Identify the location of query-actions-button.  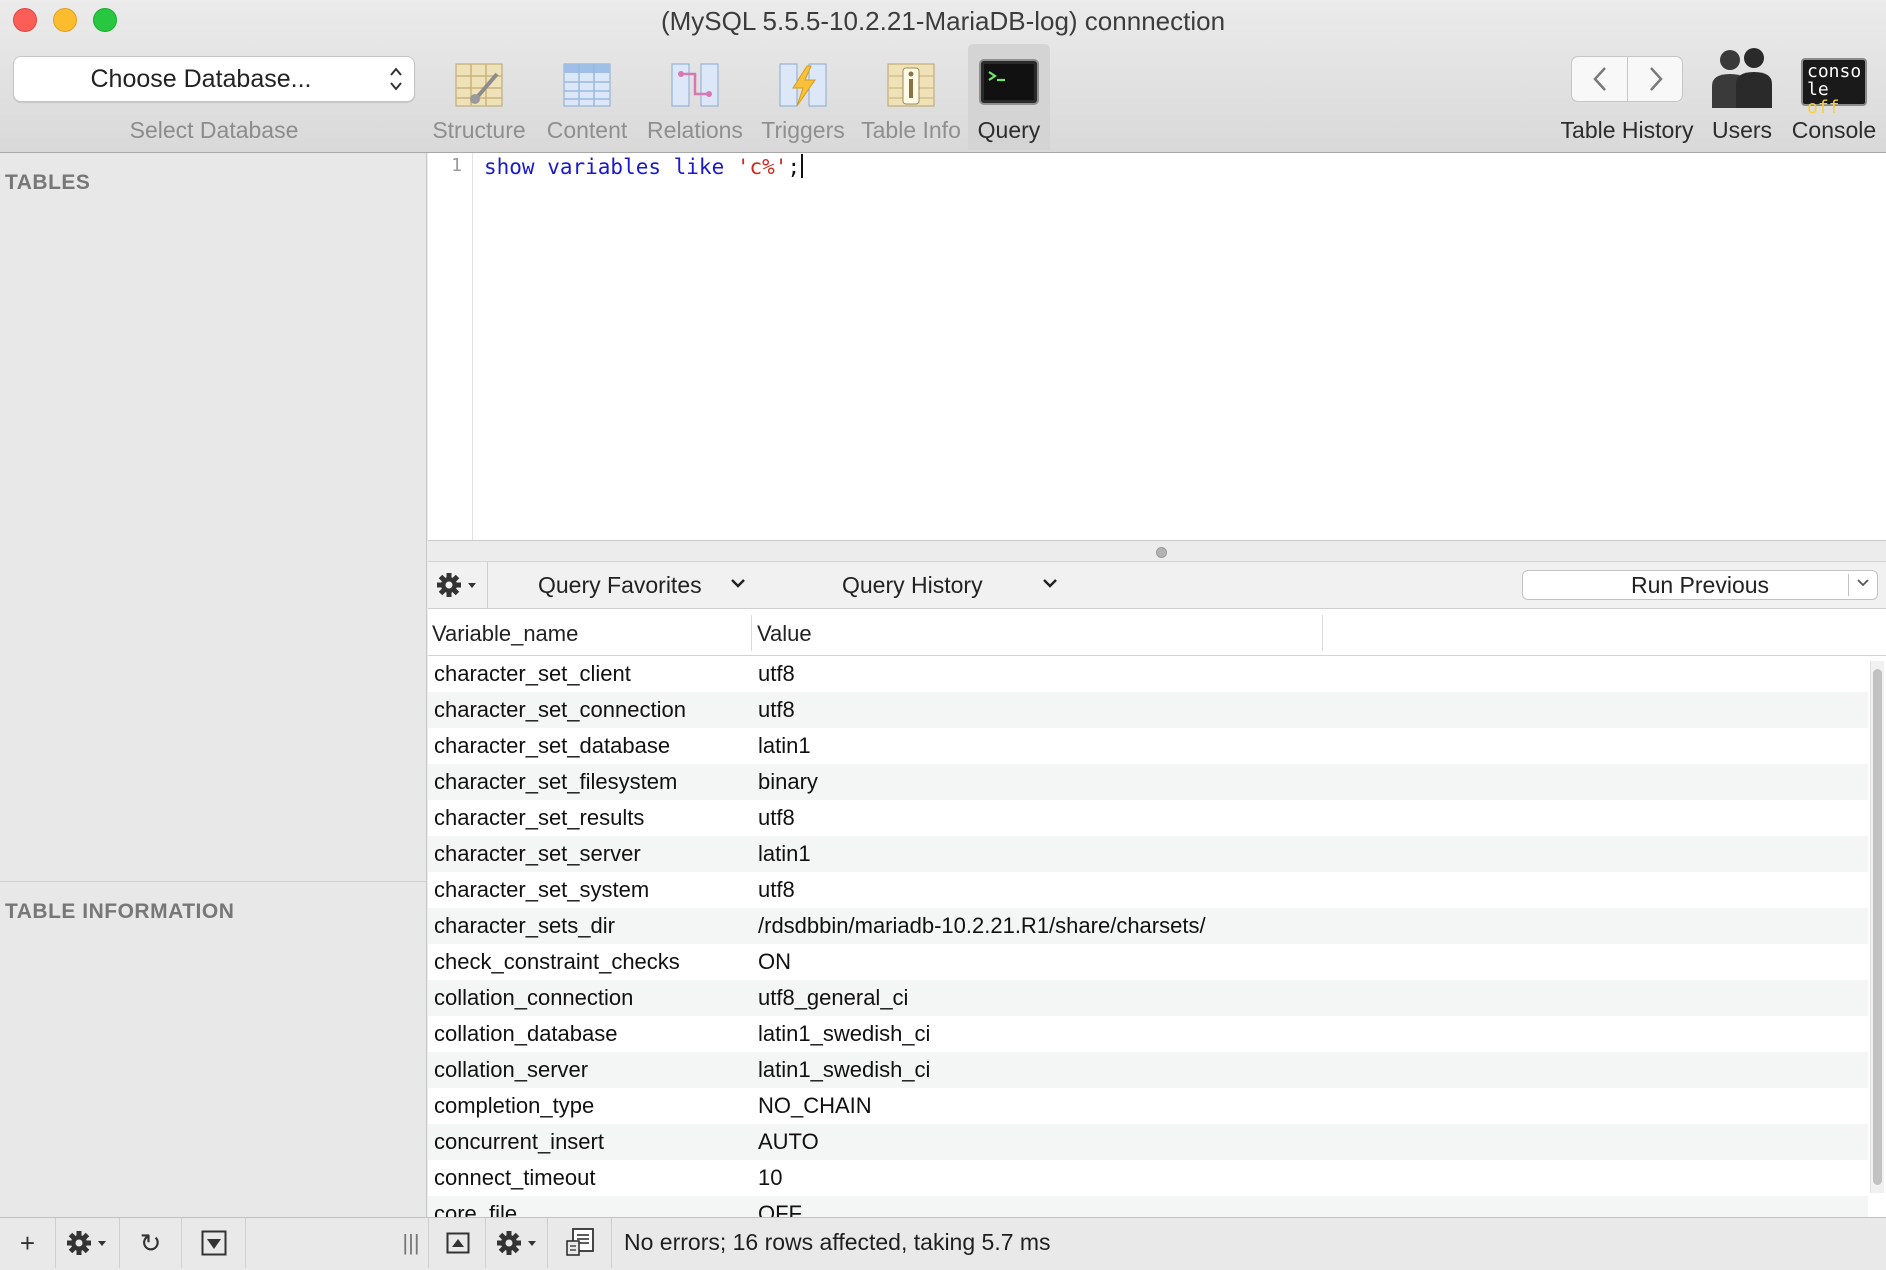
(458, 585).